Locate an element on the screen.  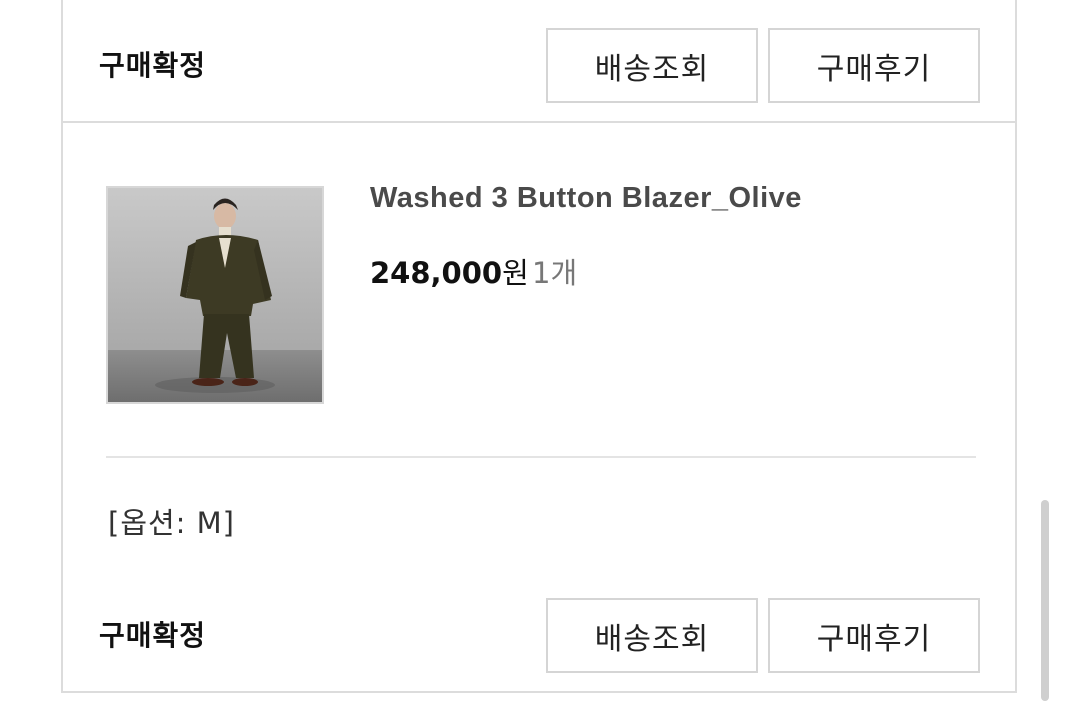
product-image is located at coordinates (215, 295).